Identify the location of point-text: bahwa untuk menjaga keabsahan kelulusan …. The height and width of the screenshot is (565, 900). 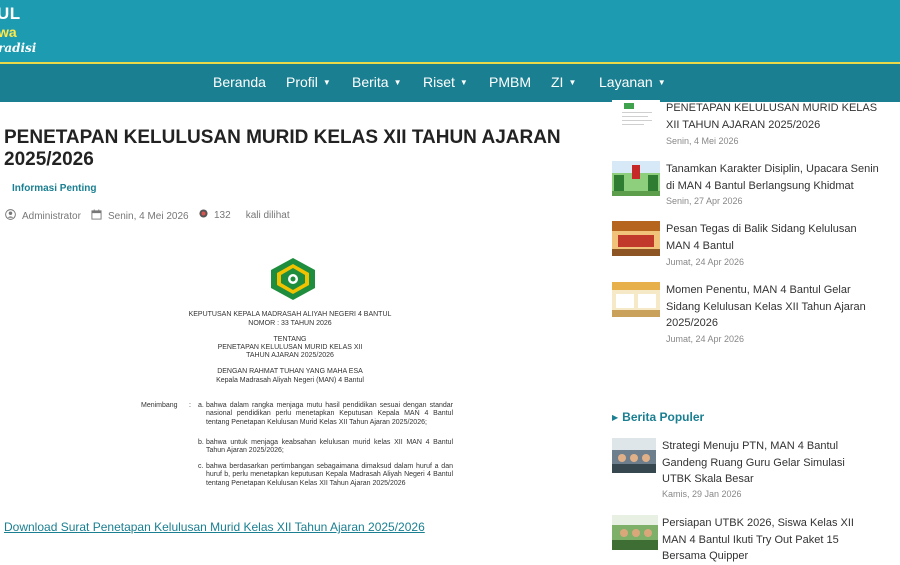
(329, 447).